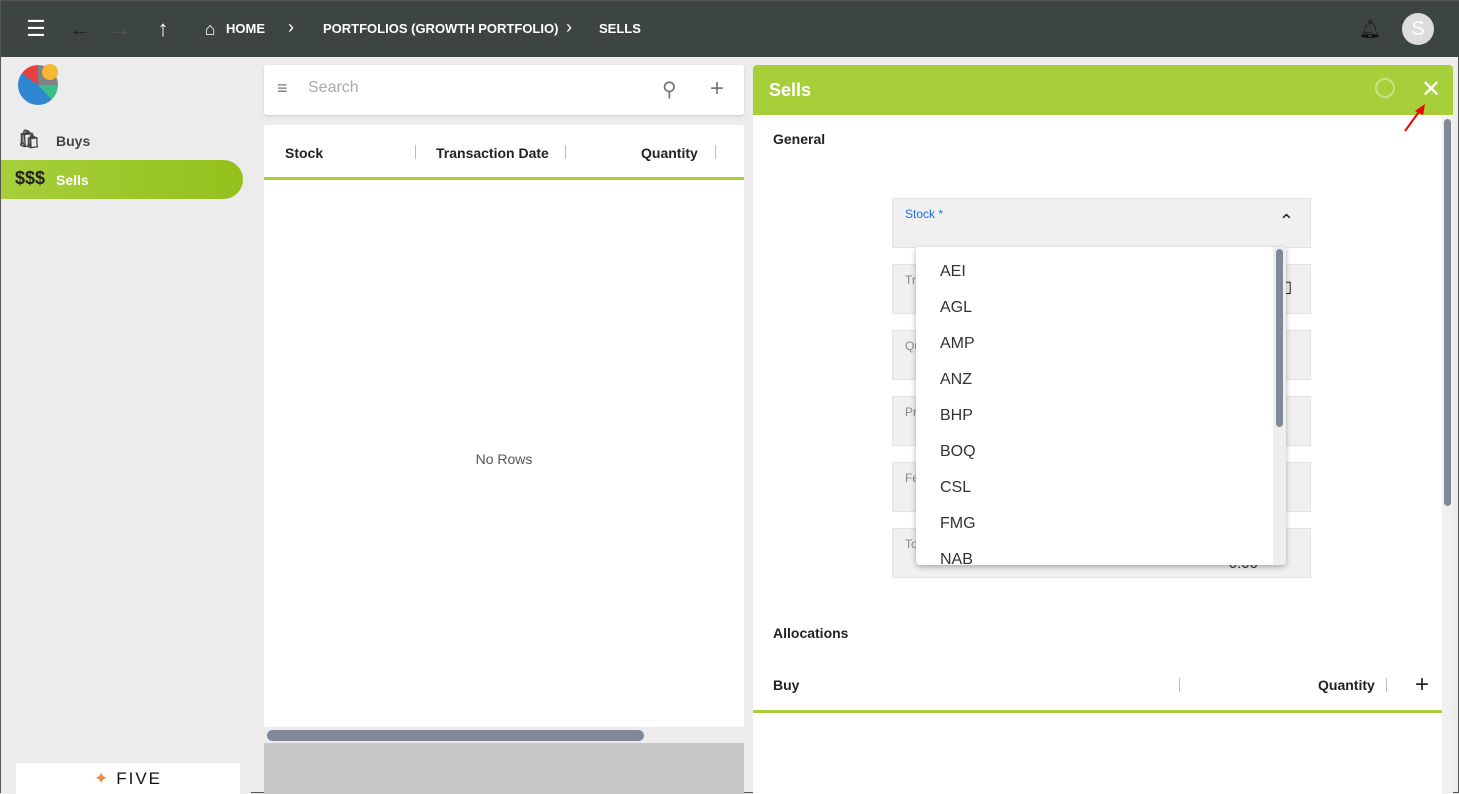  I want to click on dropdown-option: FMG, so click(958, 524).